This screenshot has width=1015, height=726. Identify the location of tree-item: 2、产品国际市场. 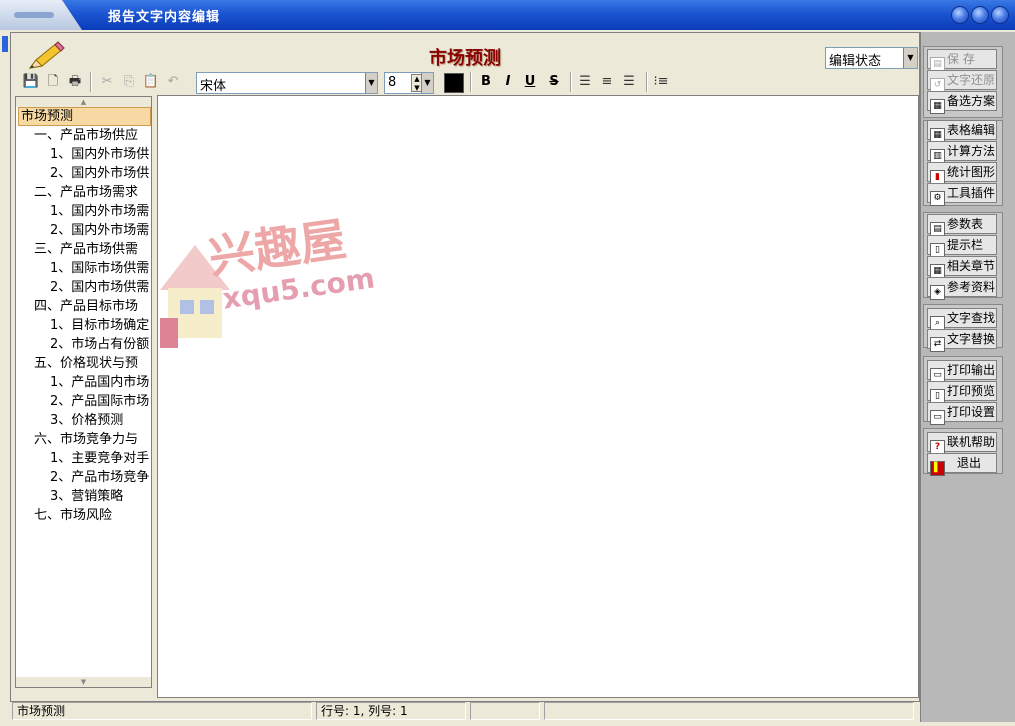
(84, 401).